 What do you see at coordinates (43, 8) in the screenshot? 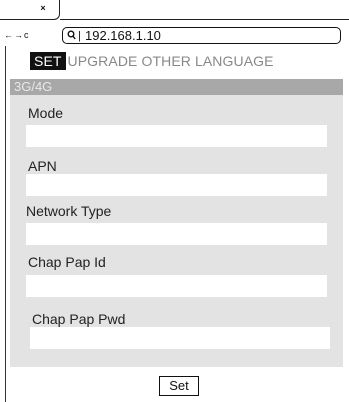
I see `close-tab-icon: ×` at bounding box center [43, 8].